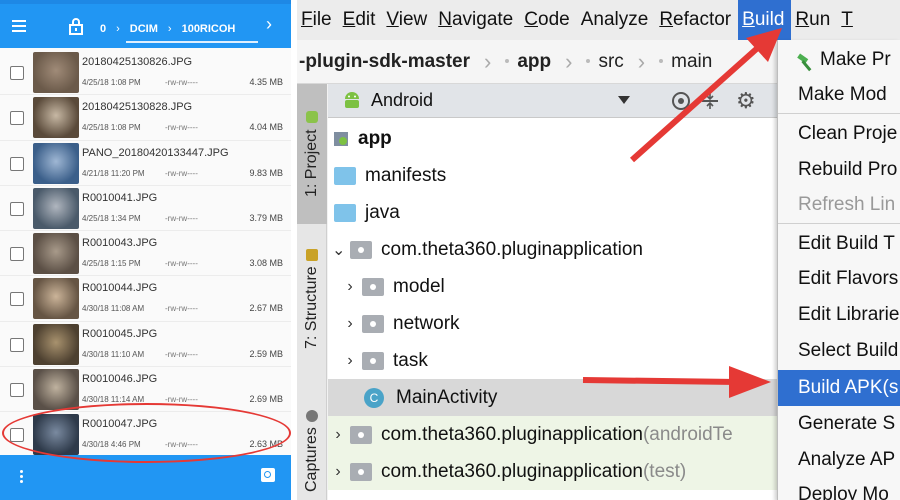 The width and height of the screenshot is (900, 500). I want to click on breadcrumb-module: app, so click(534, 62).